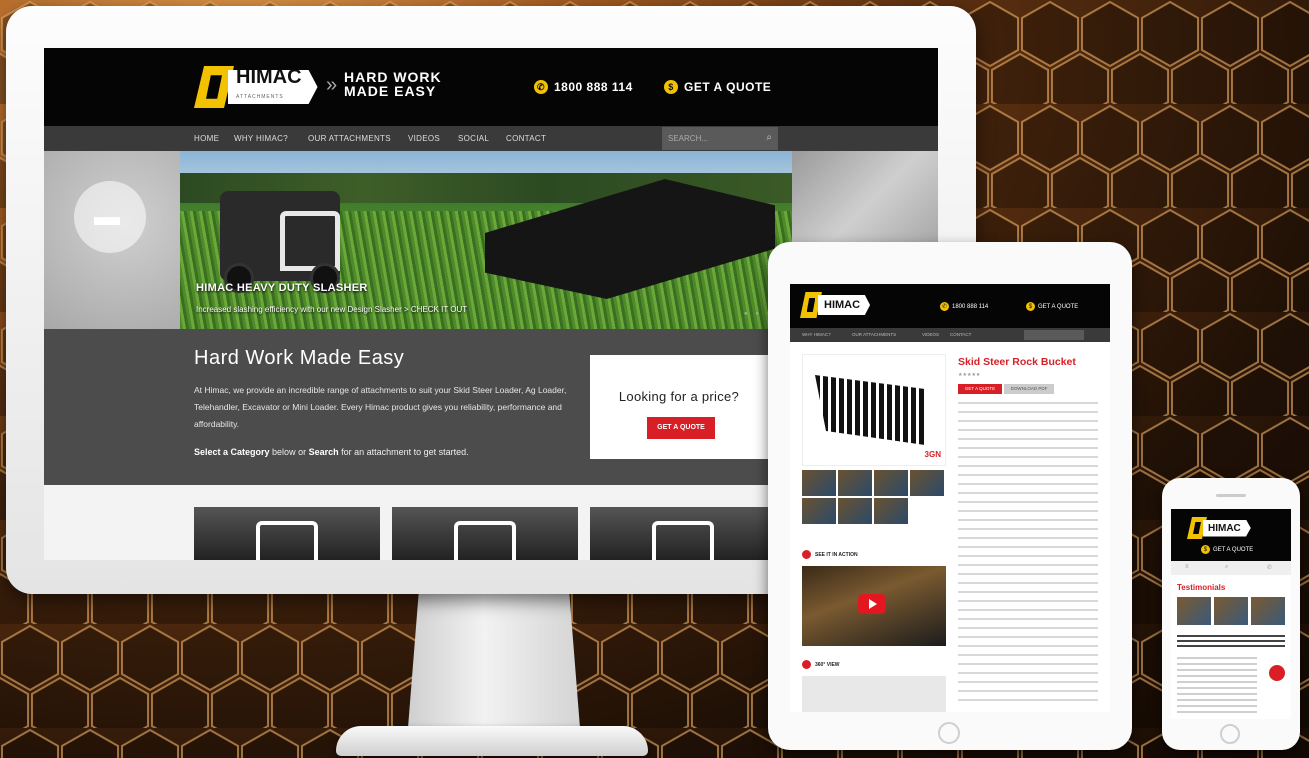  What do you see at coordinates (1277, 673) in the screenshot?
I see `chat-icon` at bounding box center [1277, 673].